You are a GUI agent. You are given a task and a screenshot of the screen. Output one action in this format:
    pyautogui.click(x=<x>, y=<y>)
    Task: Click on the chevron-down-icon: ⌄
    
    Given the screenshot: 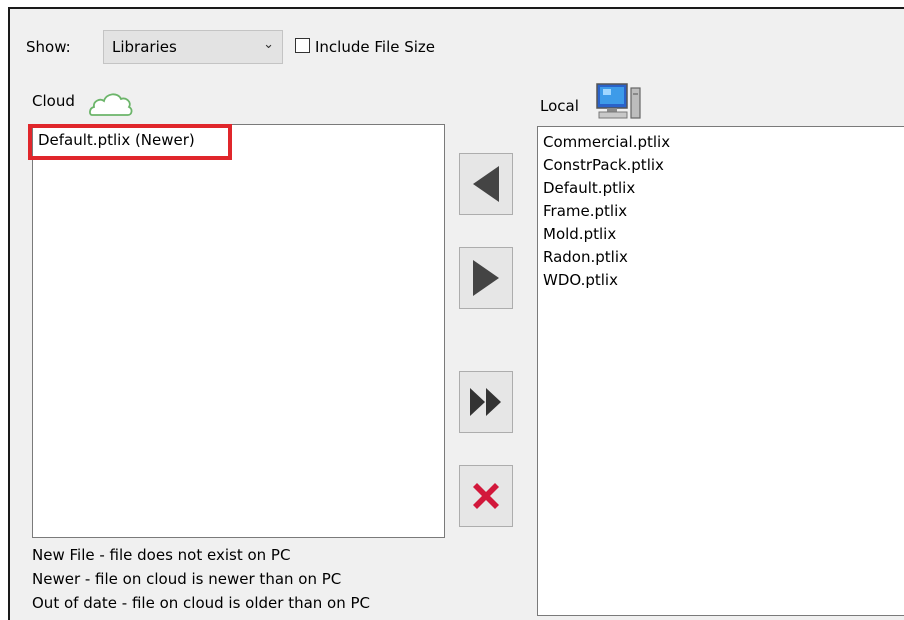 What is the action you would take?
    pyautogui.click(x=268, y=44)
    